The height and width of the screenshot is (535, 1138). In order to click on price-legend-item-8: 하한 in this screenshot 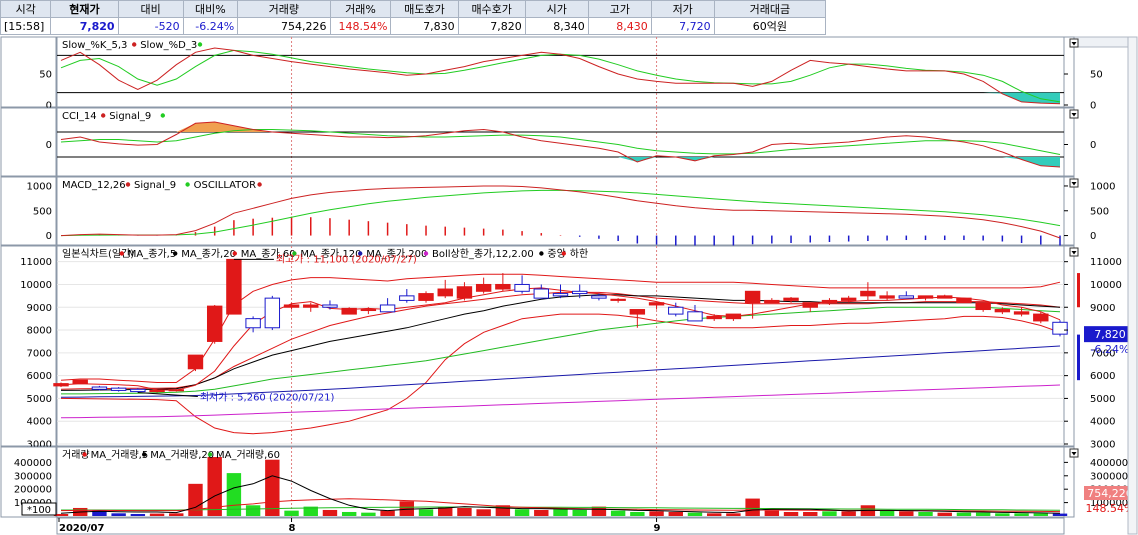, I will do `click(579, 253)`.